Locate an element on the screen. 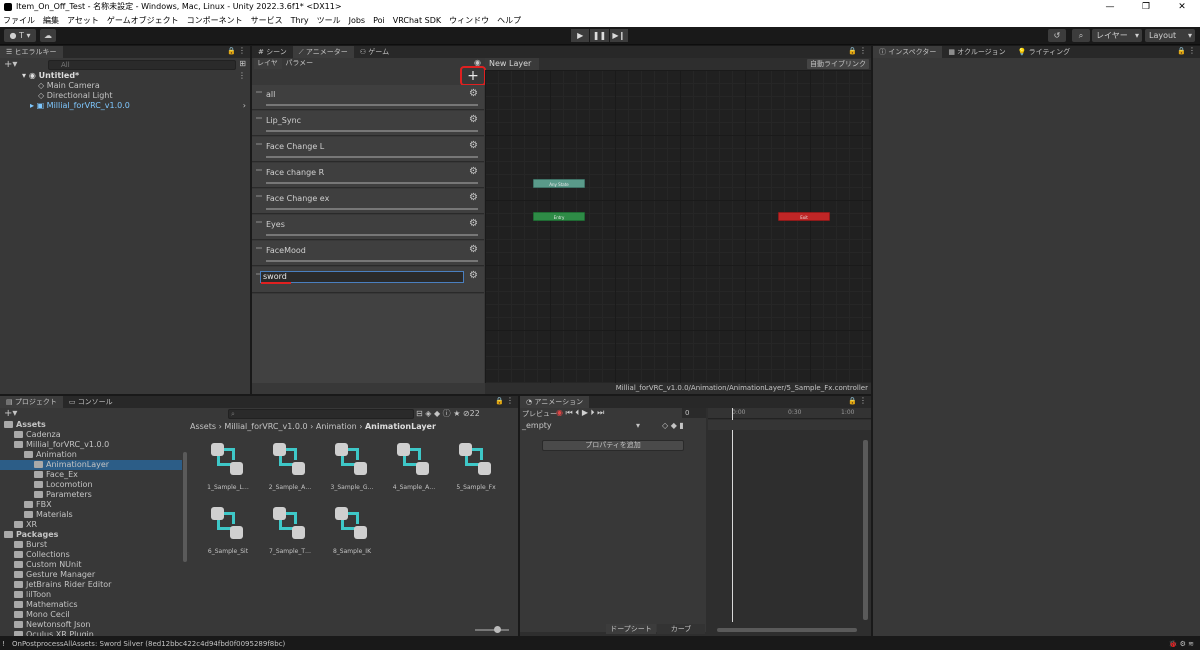  folder-tree-item: Mono Cecil is located at coordinates (98, 615).